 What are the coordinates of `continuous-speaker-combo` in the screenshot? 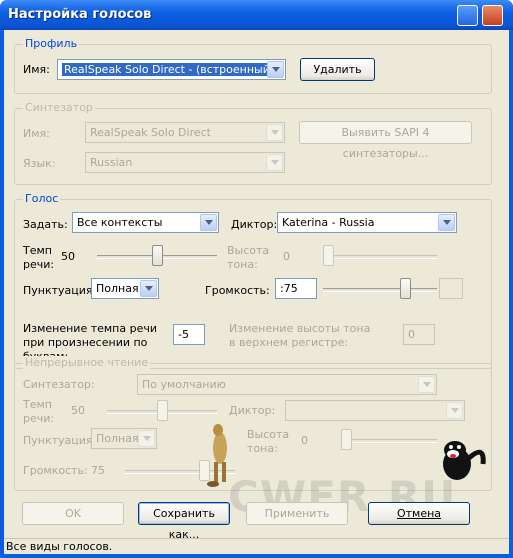 It's located at (375, 410).